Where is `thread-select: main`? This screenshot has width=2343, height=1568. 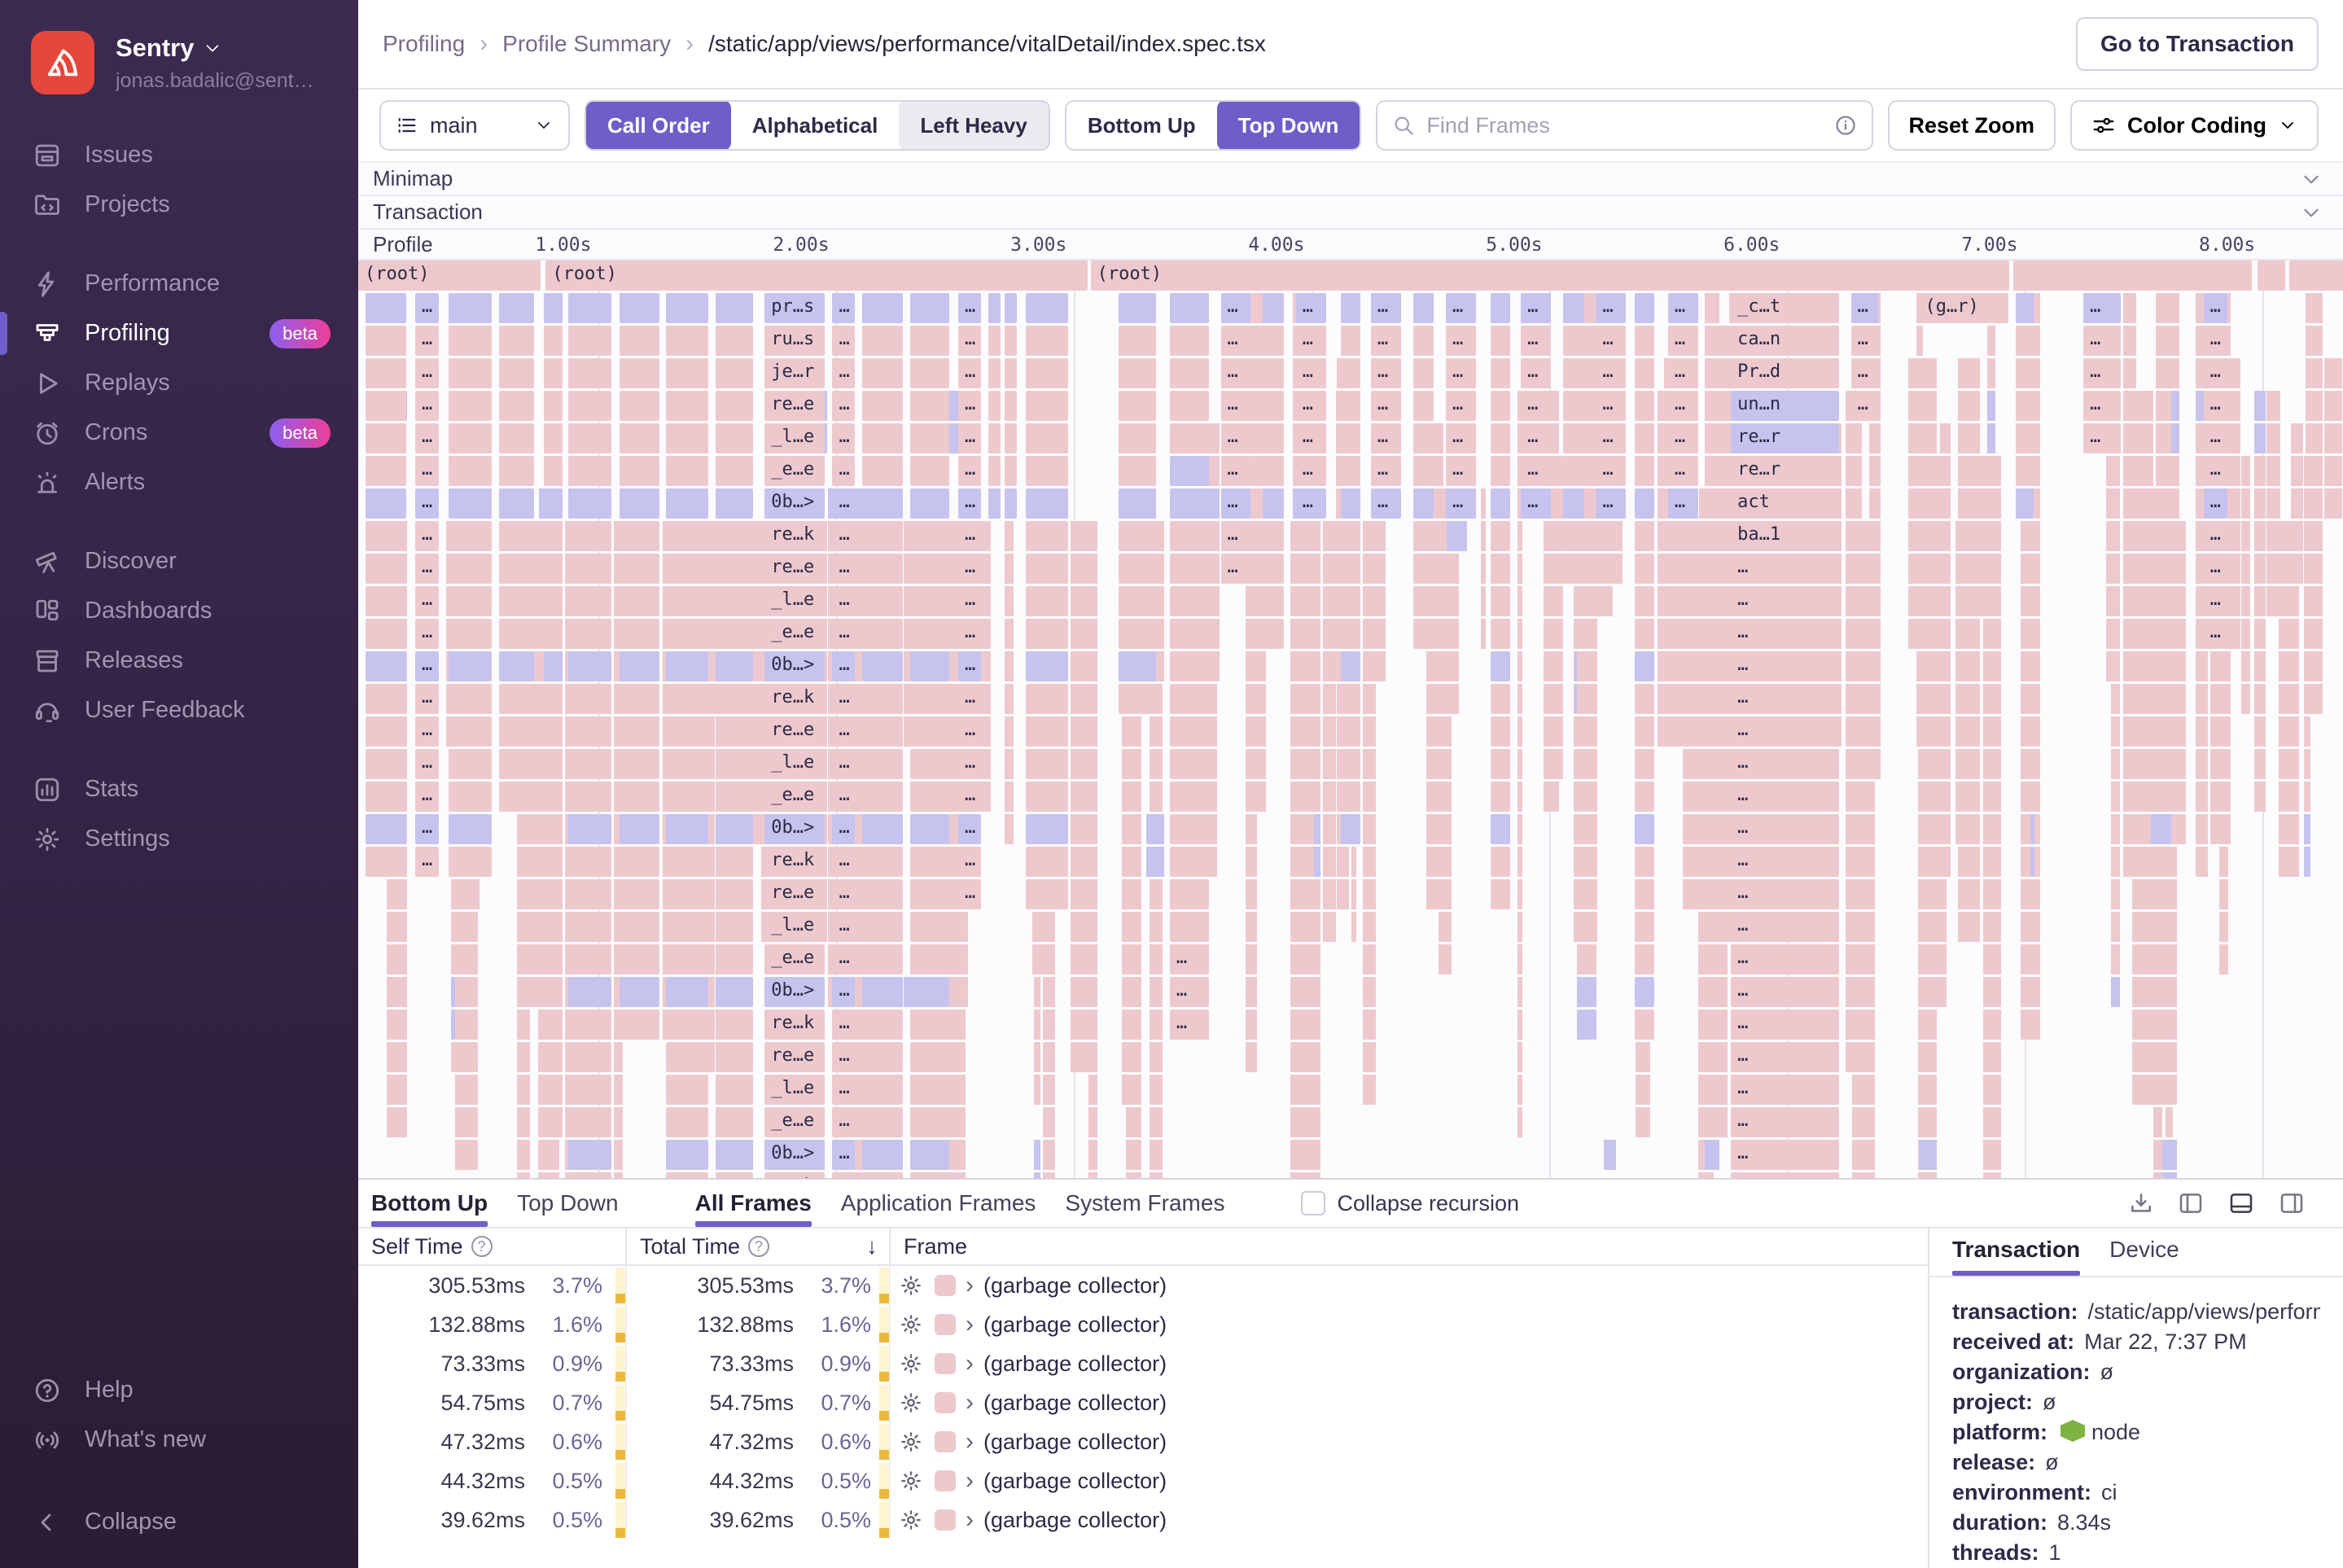
thread-select: main is located at coordinates (474, 126).